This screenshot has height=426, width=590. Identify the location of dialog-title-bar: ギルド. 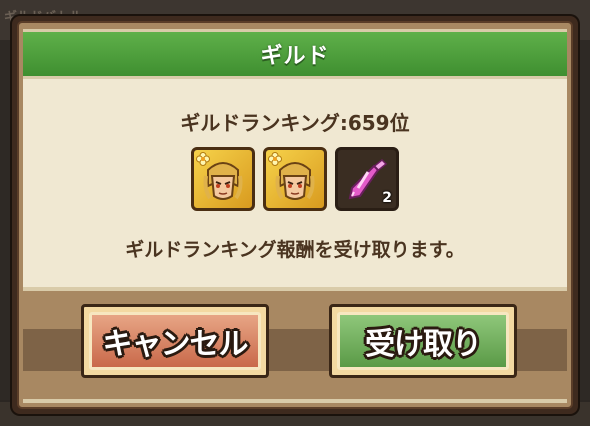
(295, 54).